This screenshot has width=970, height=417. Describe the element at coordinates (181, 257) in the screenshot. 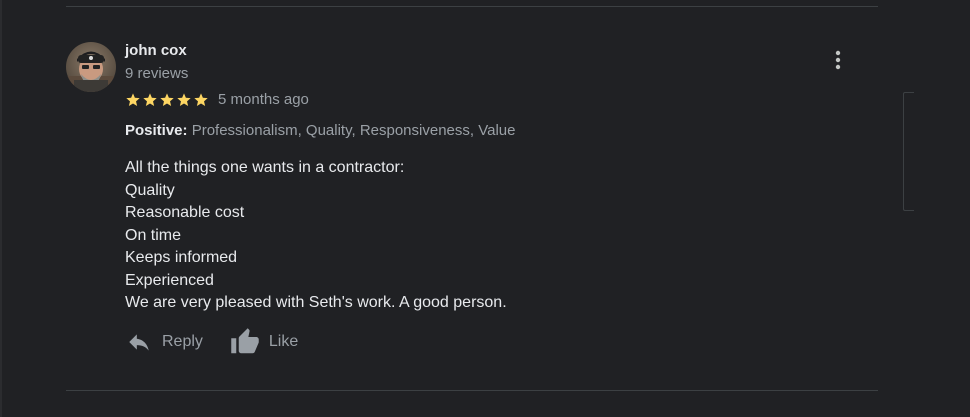

I see `review-line: Keeps informed` at that location.